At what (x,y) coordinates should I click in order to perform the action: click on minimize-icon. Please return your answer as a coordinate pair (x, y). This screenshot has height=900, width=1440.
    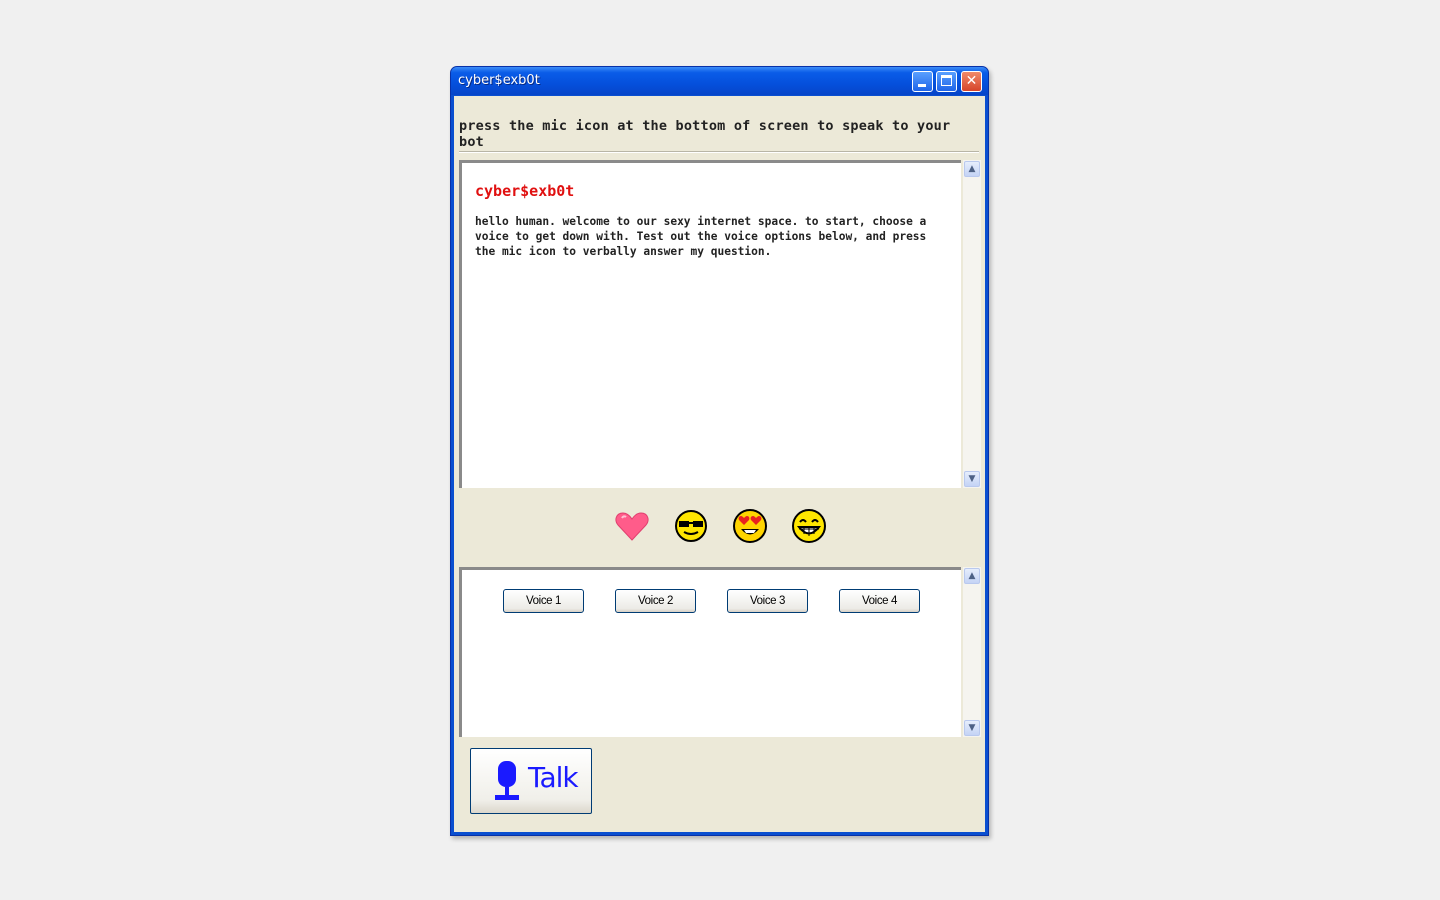
    Looking at the image, I should click on (922, 85).